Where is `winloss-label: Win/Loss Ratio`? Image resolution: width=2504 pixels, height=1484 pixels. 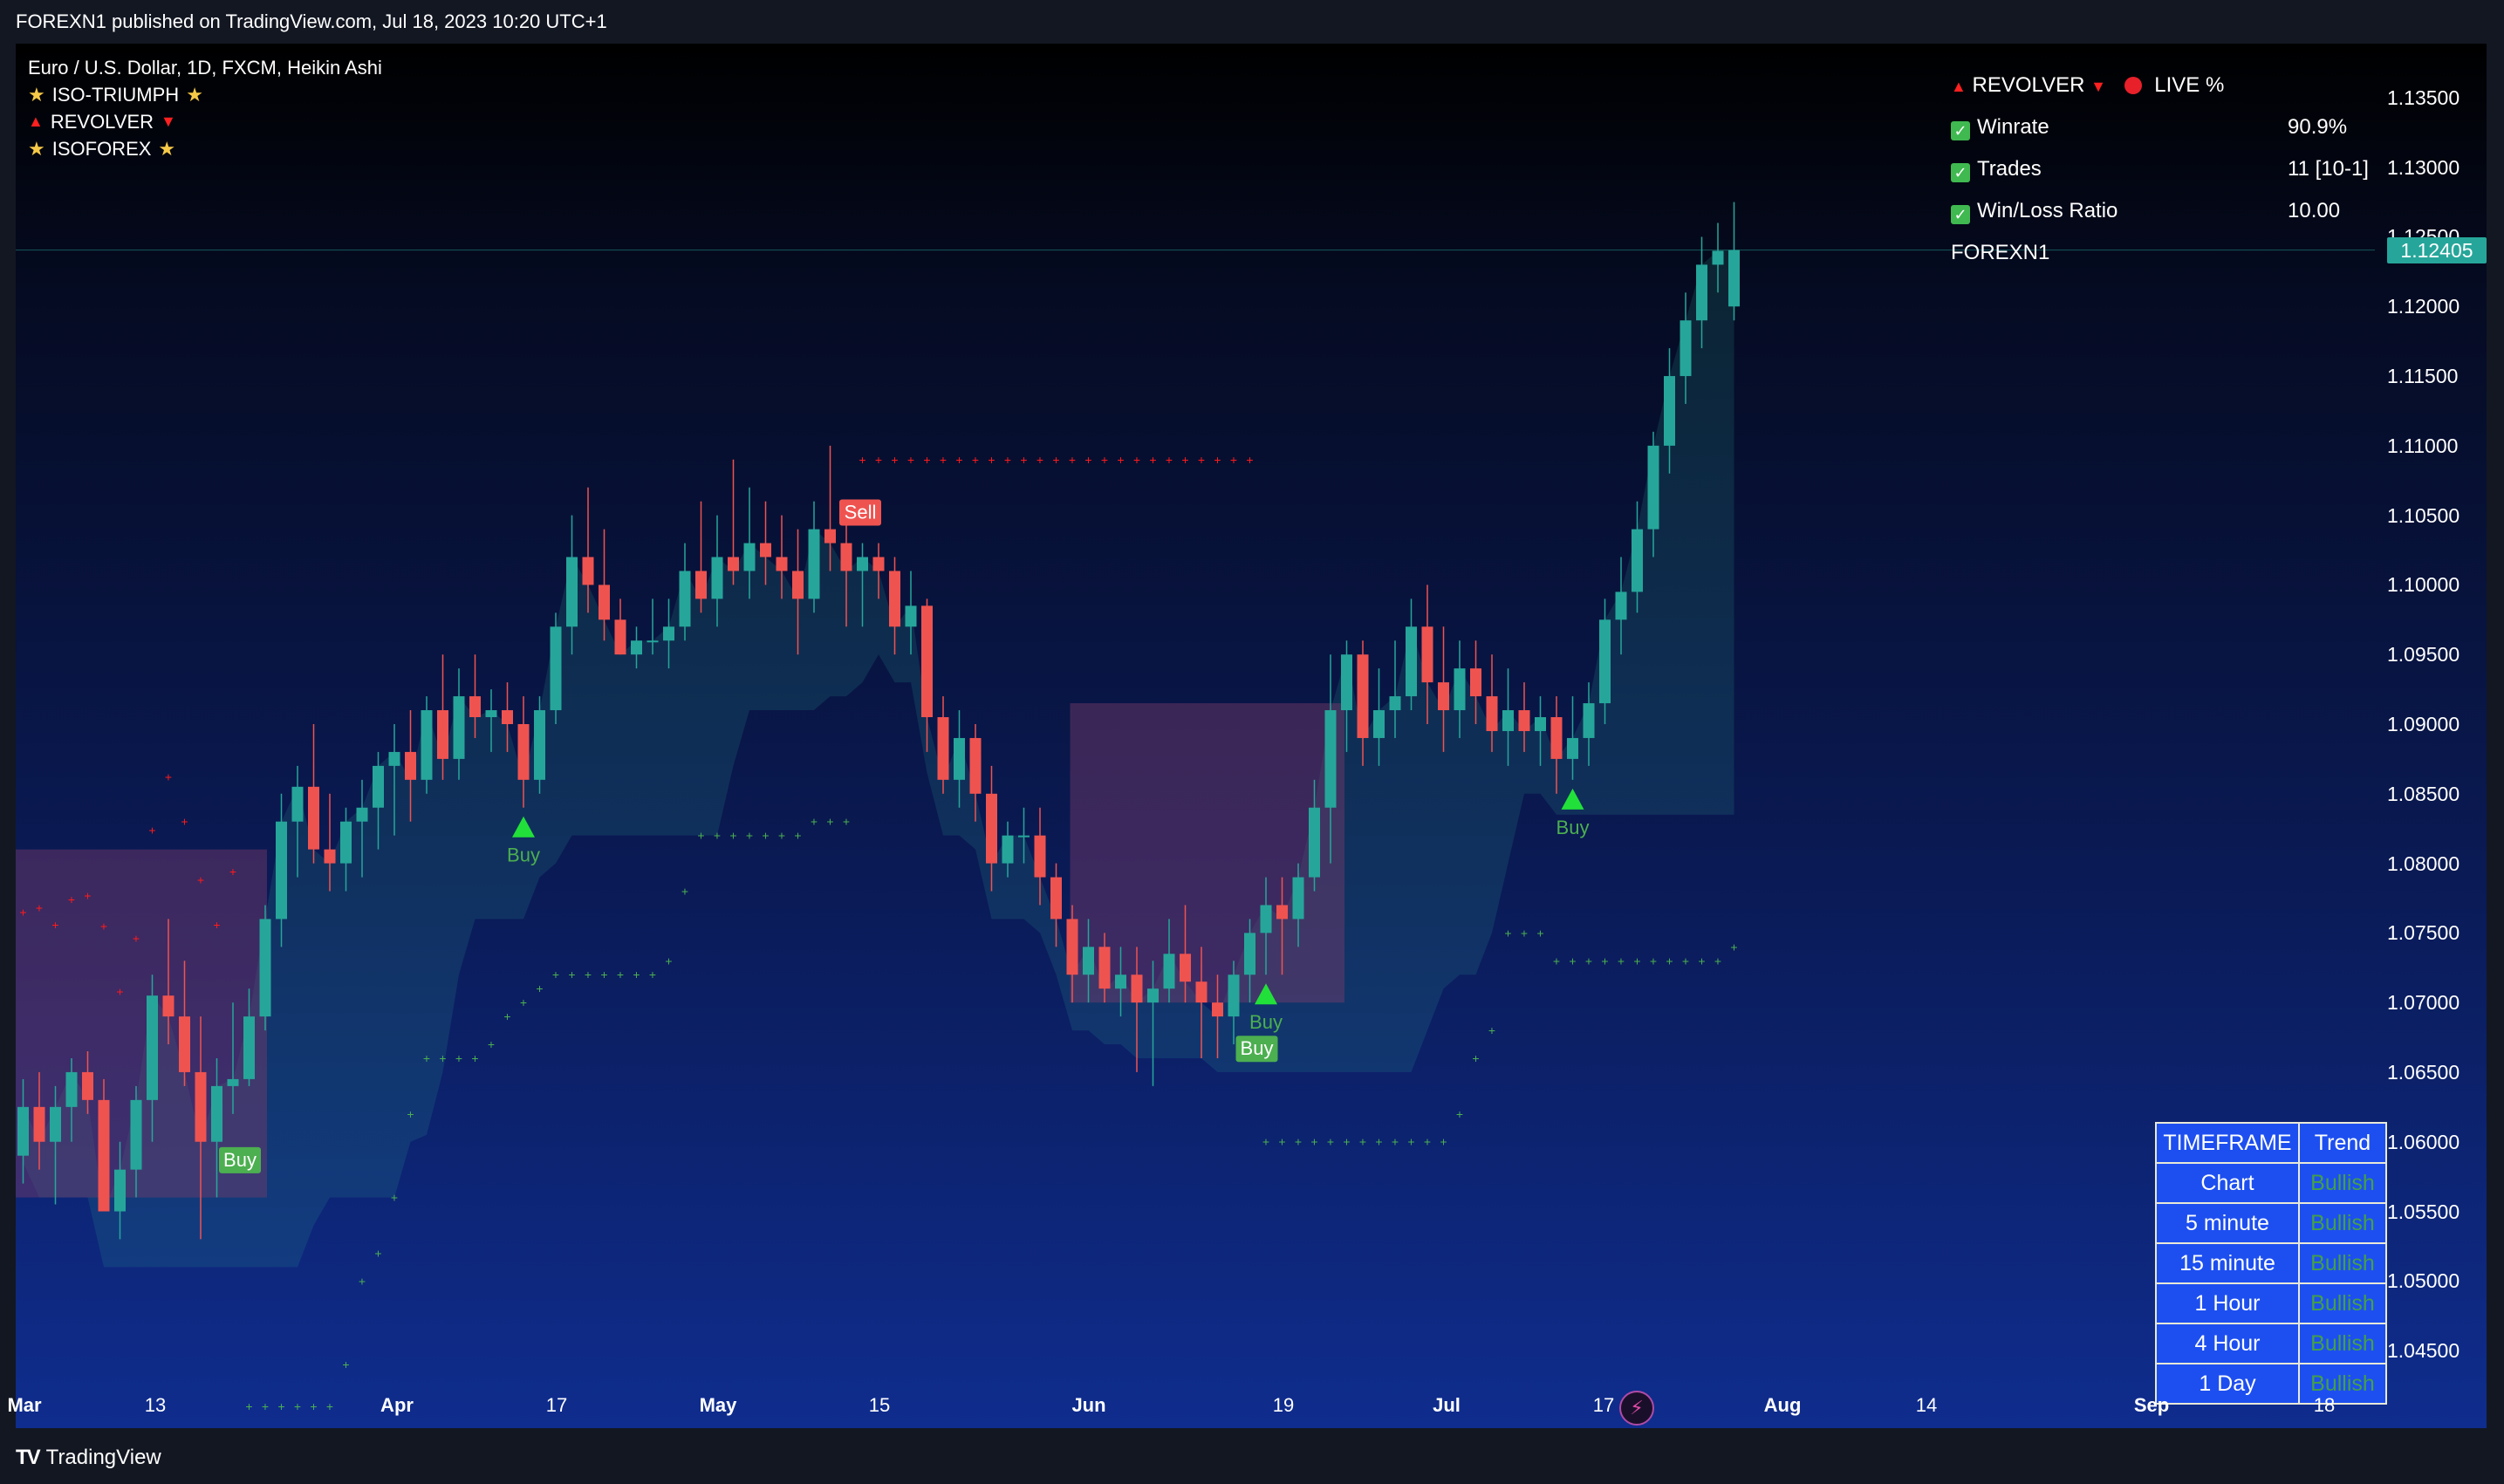 winloss-label: Win/Loss Ratio is located at coordinates (2047, 210).